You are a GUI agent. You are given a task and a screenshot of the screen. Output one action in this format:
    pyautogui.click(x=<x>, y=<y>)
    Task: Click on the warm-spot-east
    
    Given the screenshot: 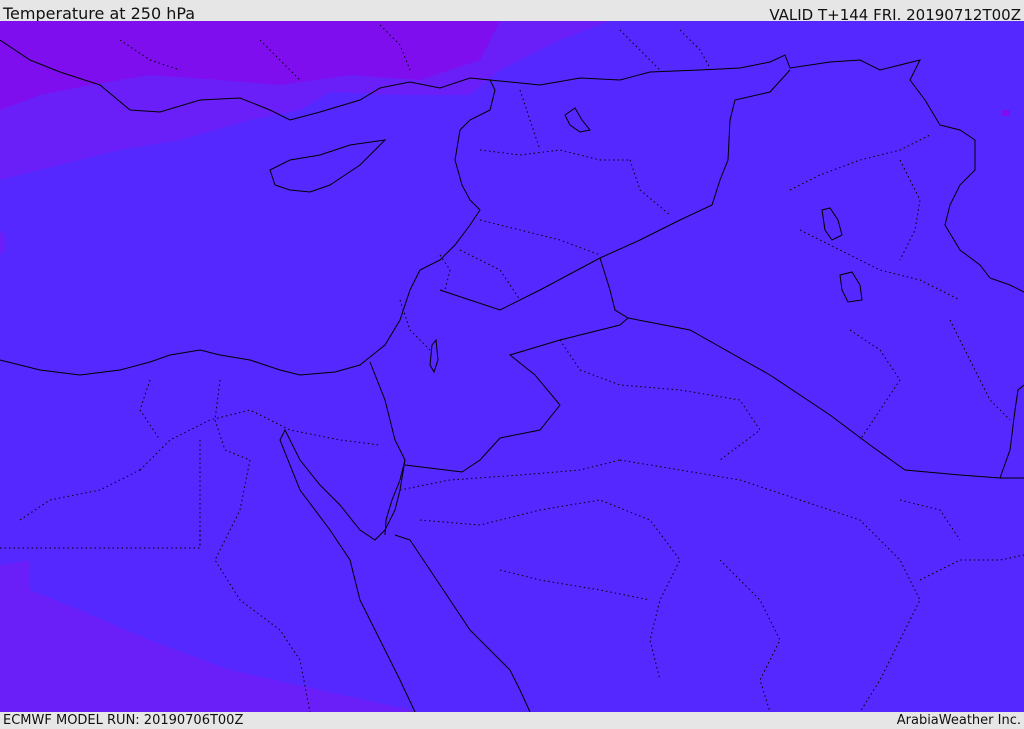 What is the action you would take?
    pyautogui.click(x=1006, y=113)
    